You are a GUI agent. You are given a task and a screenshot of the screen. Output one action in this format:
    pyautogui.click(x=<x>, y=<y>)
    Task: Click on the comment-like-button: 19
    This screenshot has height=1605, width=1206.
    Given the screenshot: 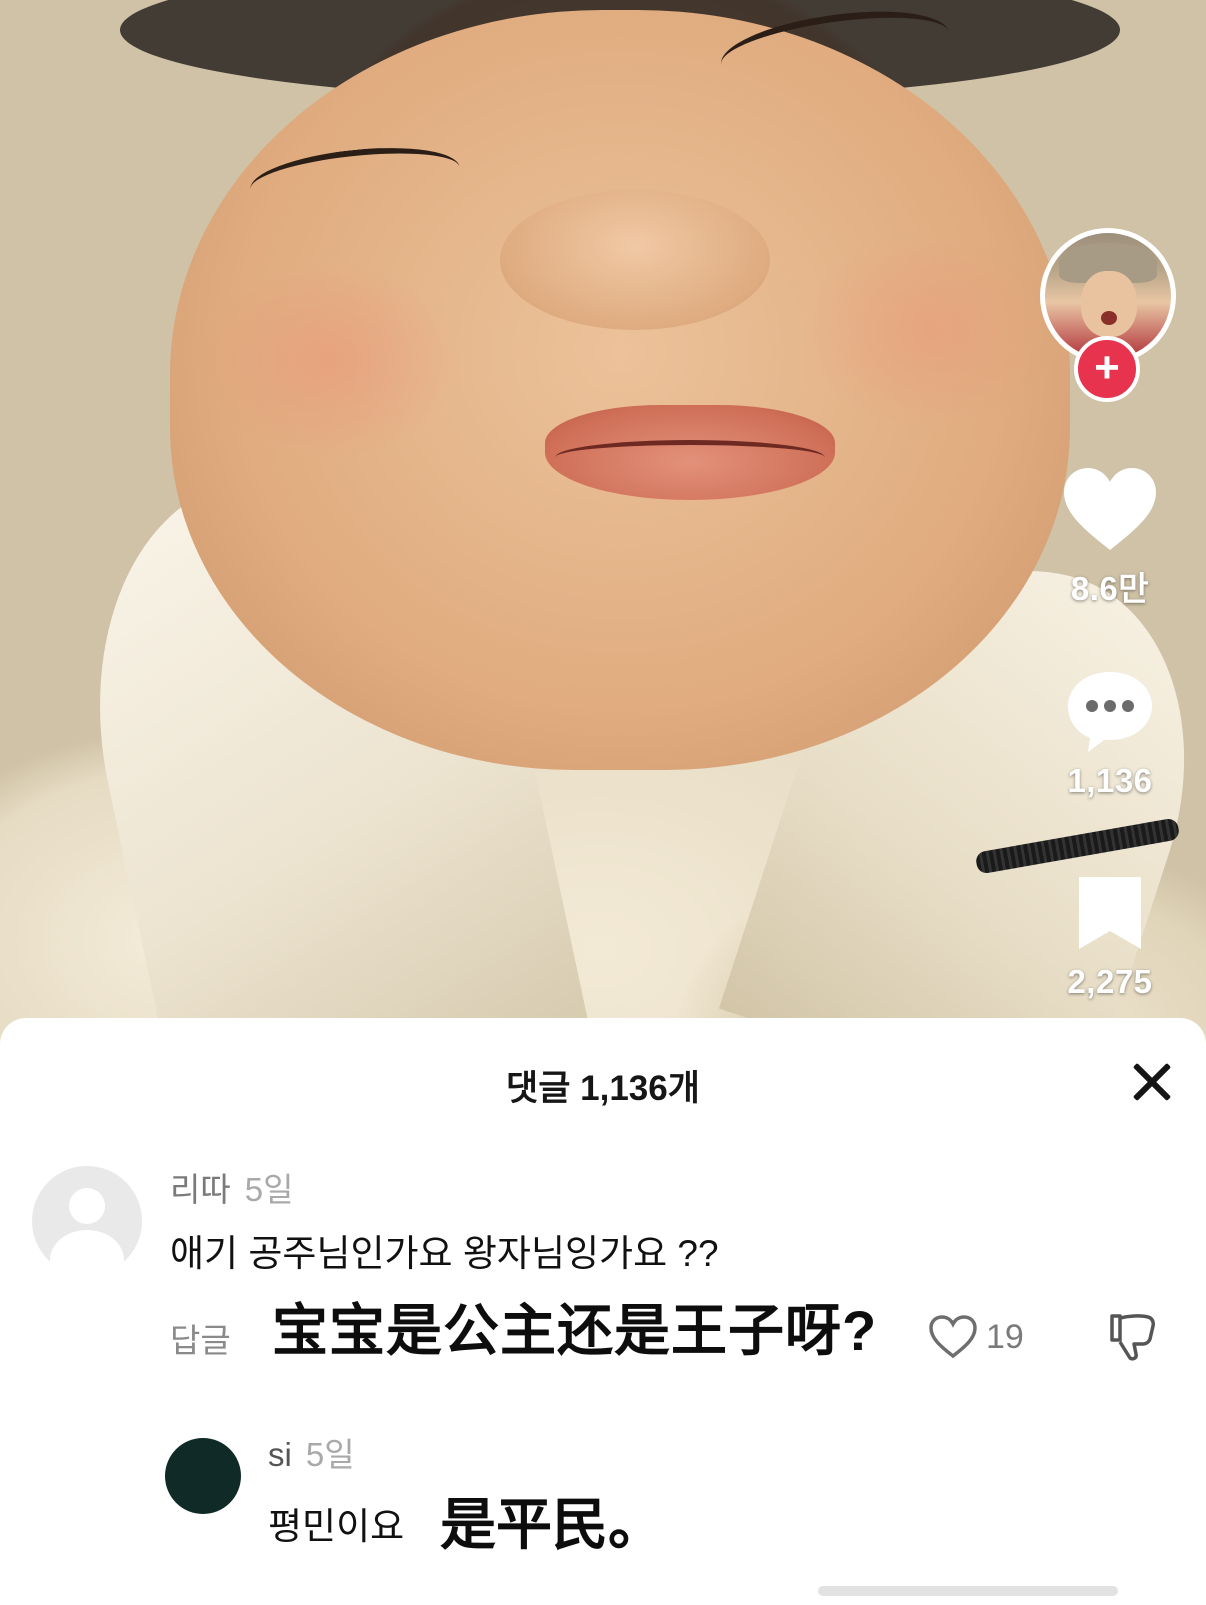 What is the action you would take?
    pyautogui.click(x=976, y=1337)
    